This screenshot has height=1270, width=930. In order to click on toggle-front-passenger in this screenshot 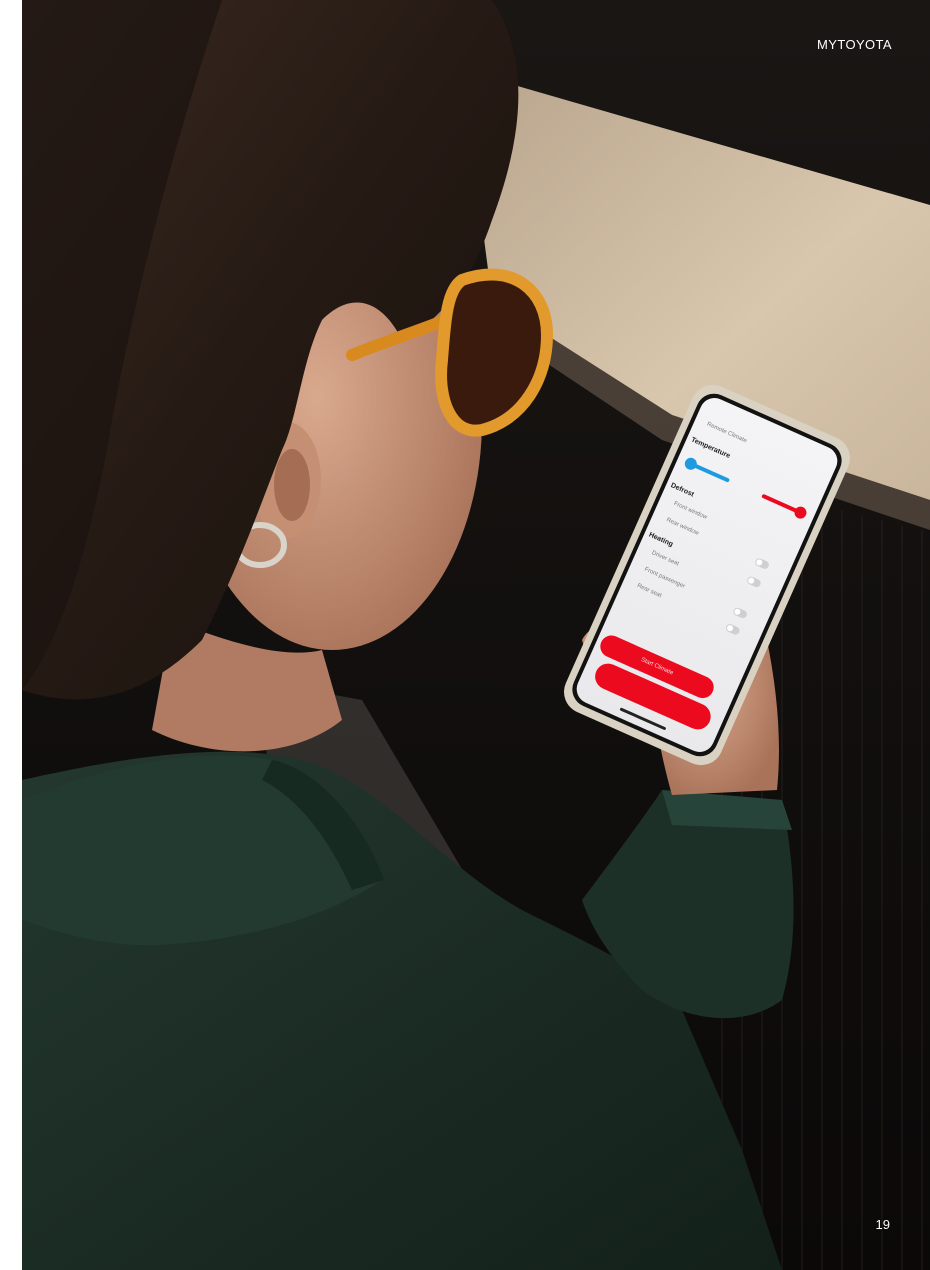, I will do `click(740, 613)`.